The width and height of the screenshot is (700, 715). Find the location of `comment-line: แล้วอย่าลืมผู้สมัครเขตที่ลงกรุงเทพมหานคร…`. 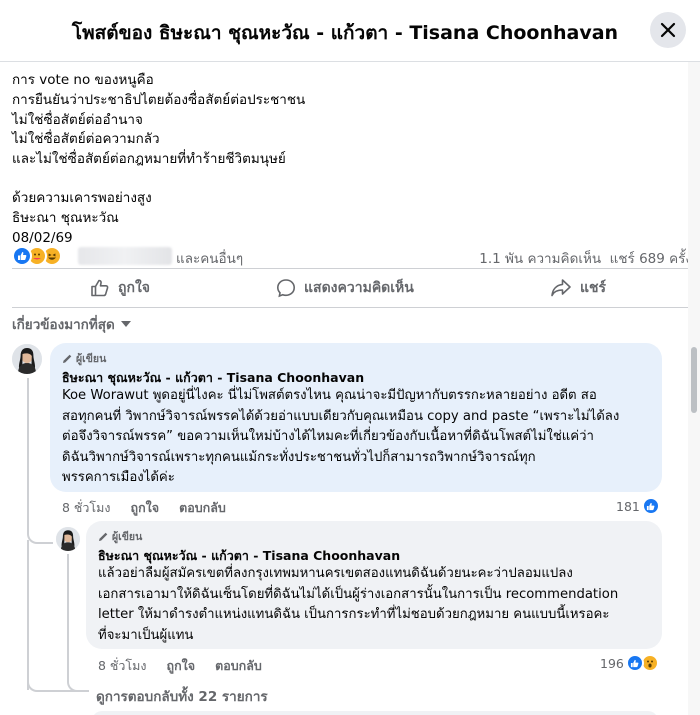

comment-line: แล้วอย่าลืมผู้สมัครเขตที่ลงกรุงเทพมหานคร… is located at coordinates (335, 573).